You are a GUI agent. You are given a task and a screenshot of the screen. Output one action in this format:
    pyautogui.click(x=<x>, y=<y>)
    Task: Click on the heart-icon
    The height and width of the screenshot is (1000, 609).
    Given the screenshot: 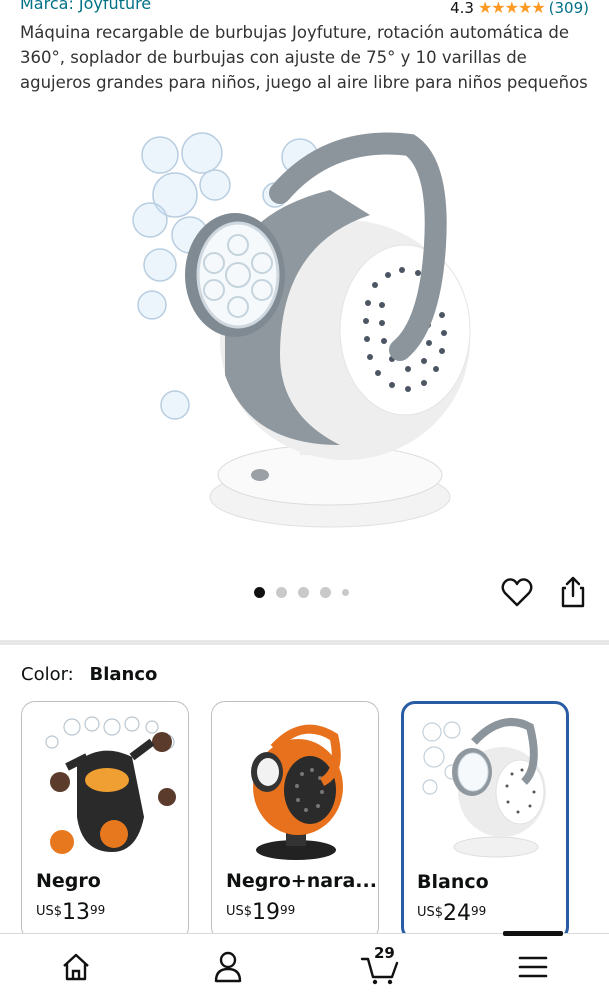 What is the action you would take?
    pyautogui.click(x=517, y=593)
    